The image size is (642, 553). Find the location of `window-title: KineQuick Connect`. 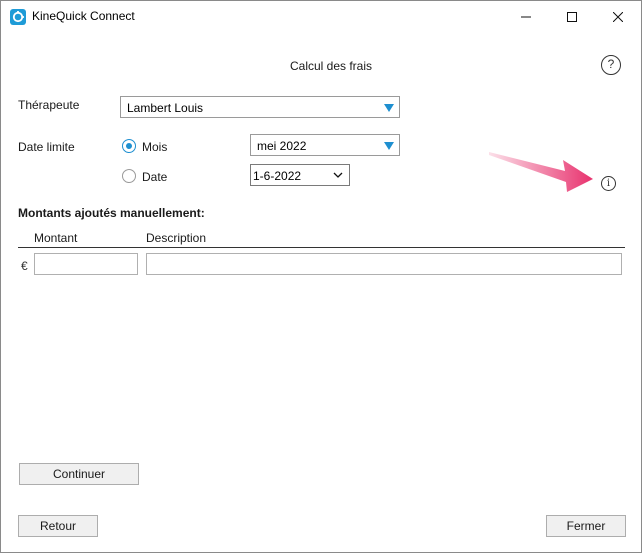

window-title: KineQuick Connect is located at coordinates (83, 16).